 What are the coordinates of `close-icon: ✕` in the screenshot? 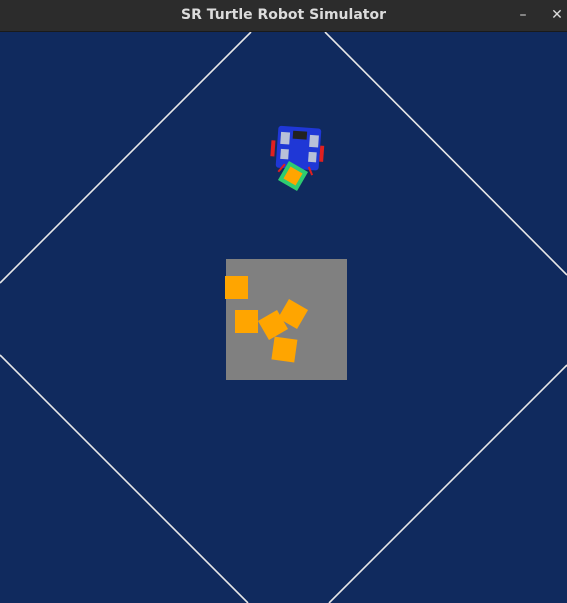 It's located at (557, 15).